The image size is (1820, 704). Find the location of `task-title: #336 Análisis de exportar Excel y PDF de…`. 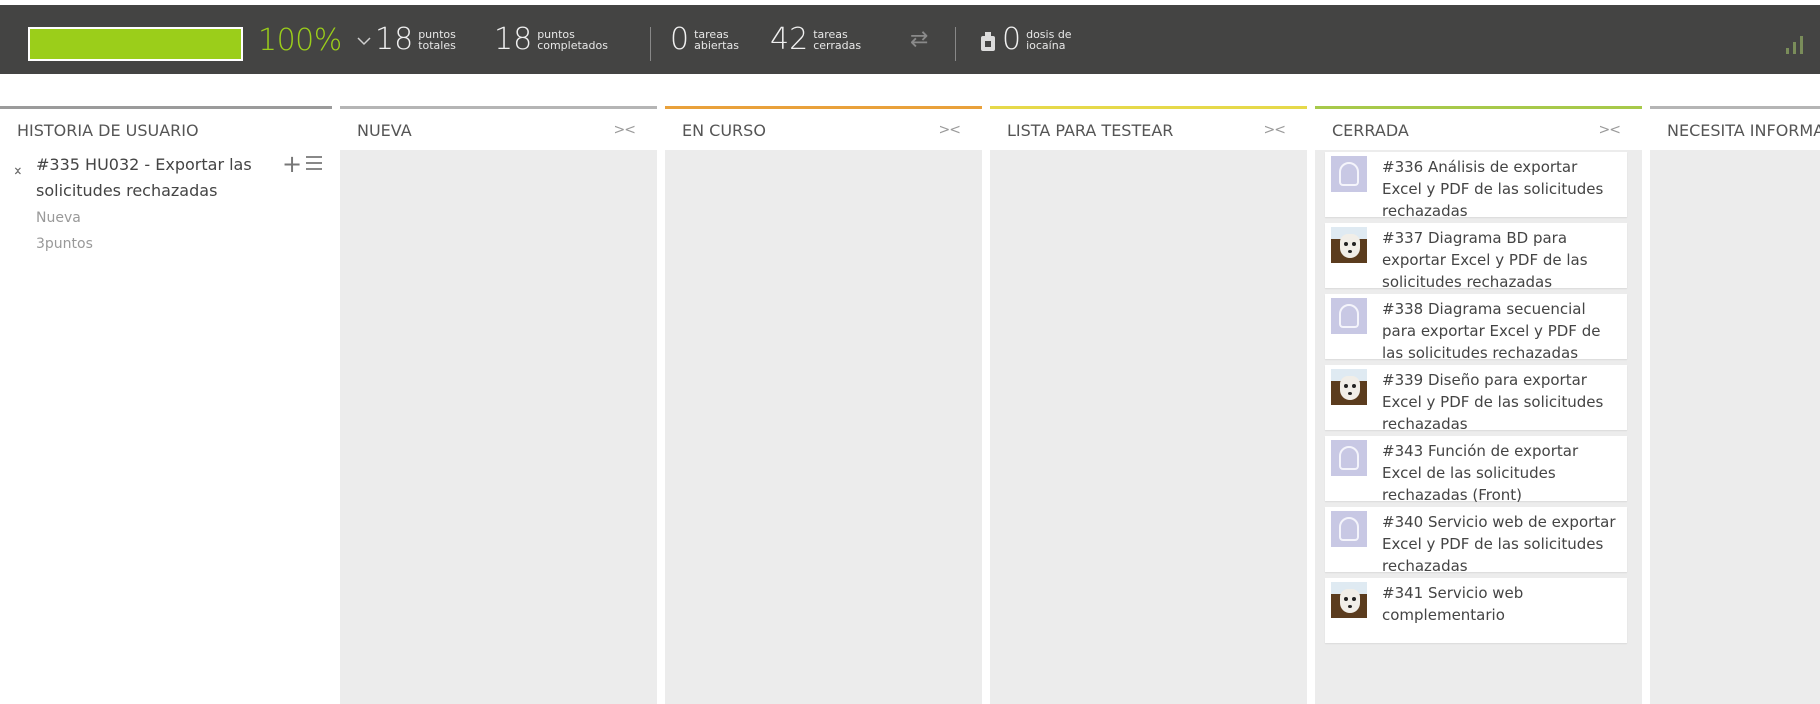

task-title: #336 Análisis de exportar Excel y PDF de… is located at coordinates (1500, 189).